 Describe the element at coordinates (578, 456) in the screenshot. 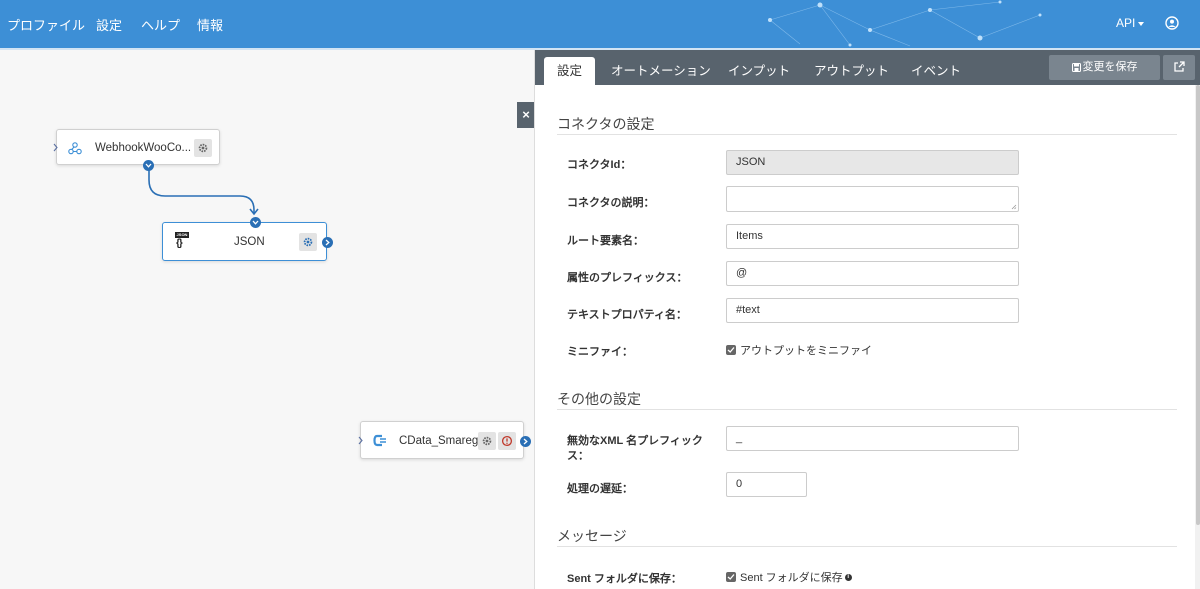

I see `invalid-xml-prefix-label-cont: ス：` at that location.